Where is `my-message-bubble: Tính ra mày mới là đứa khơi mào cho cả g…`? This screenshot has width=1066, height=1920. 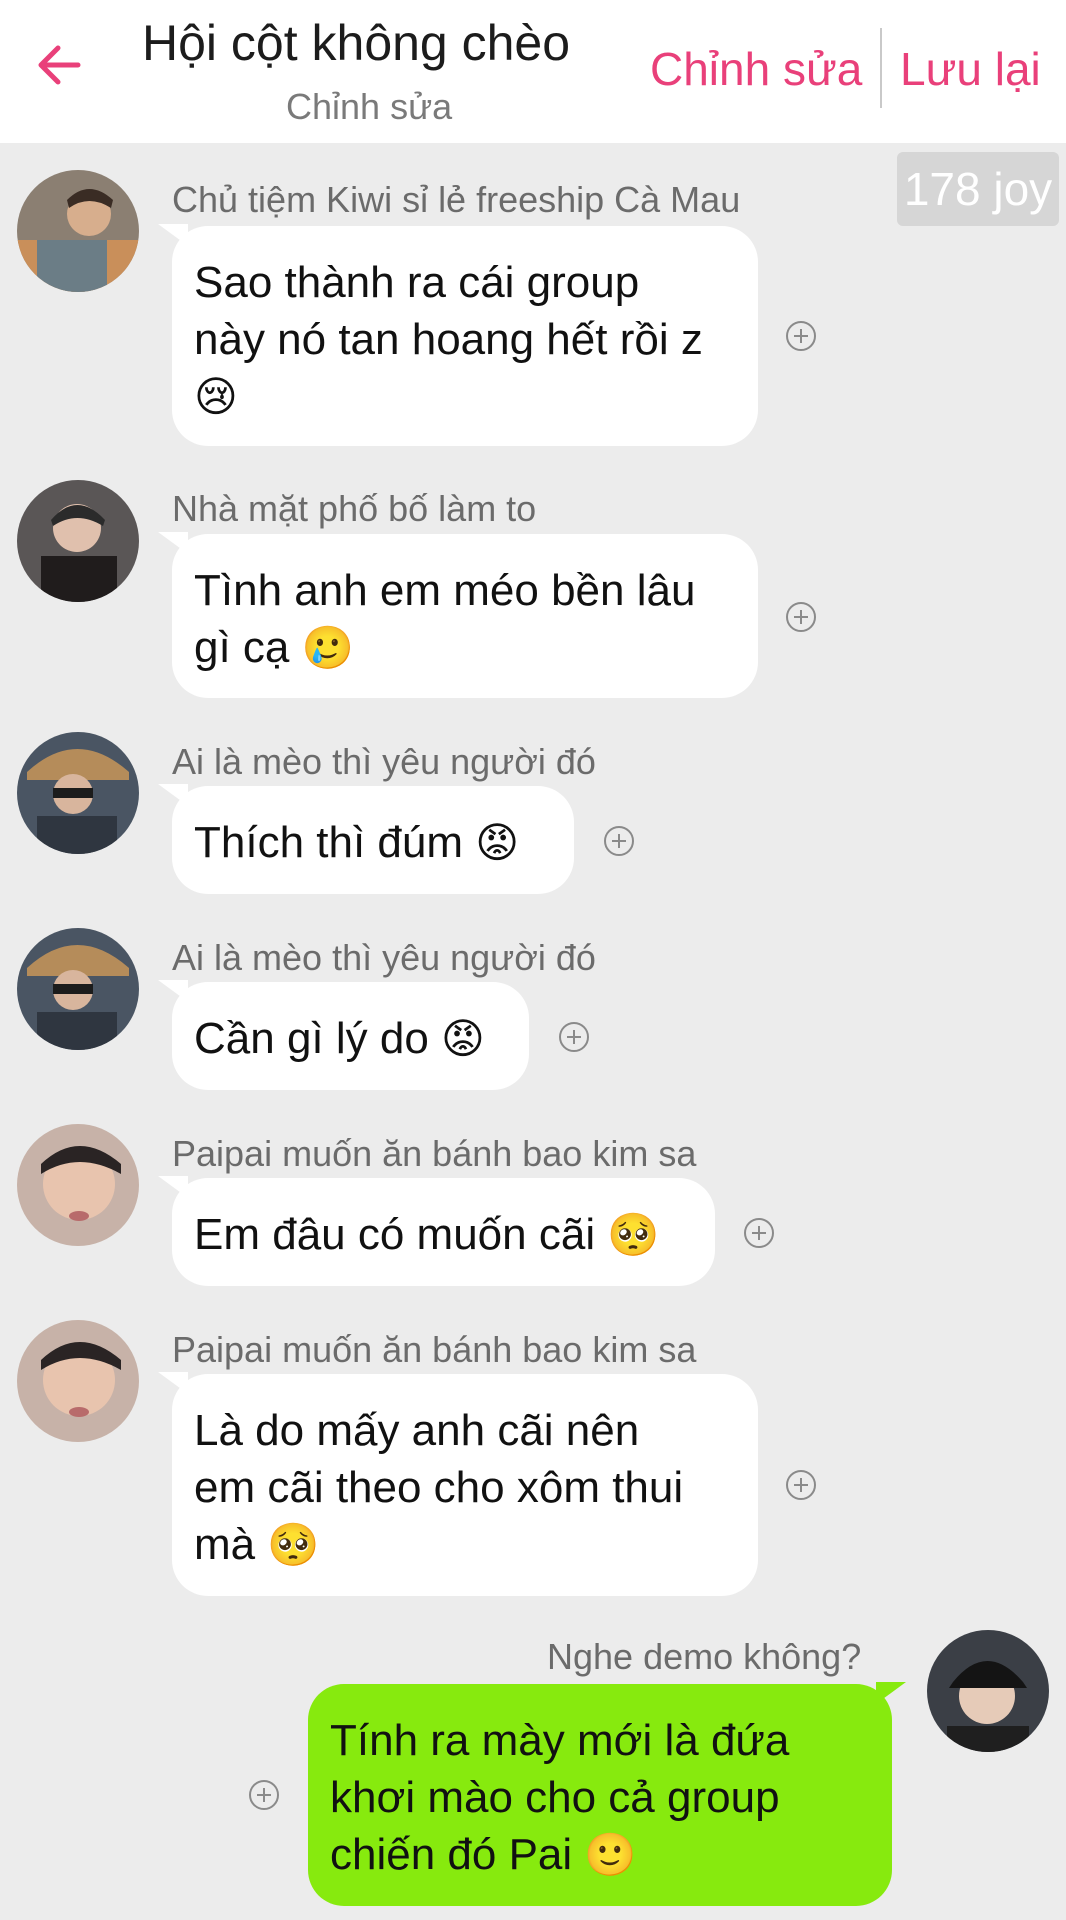 my-message-bubble: Tính ra mày mới là đứa khơi mào cho cả g… is located at coordinates (607, 1794).